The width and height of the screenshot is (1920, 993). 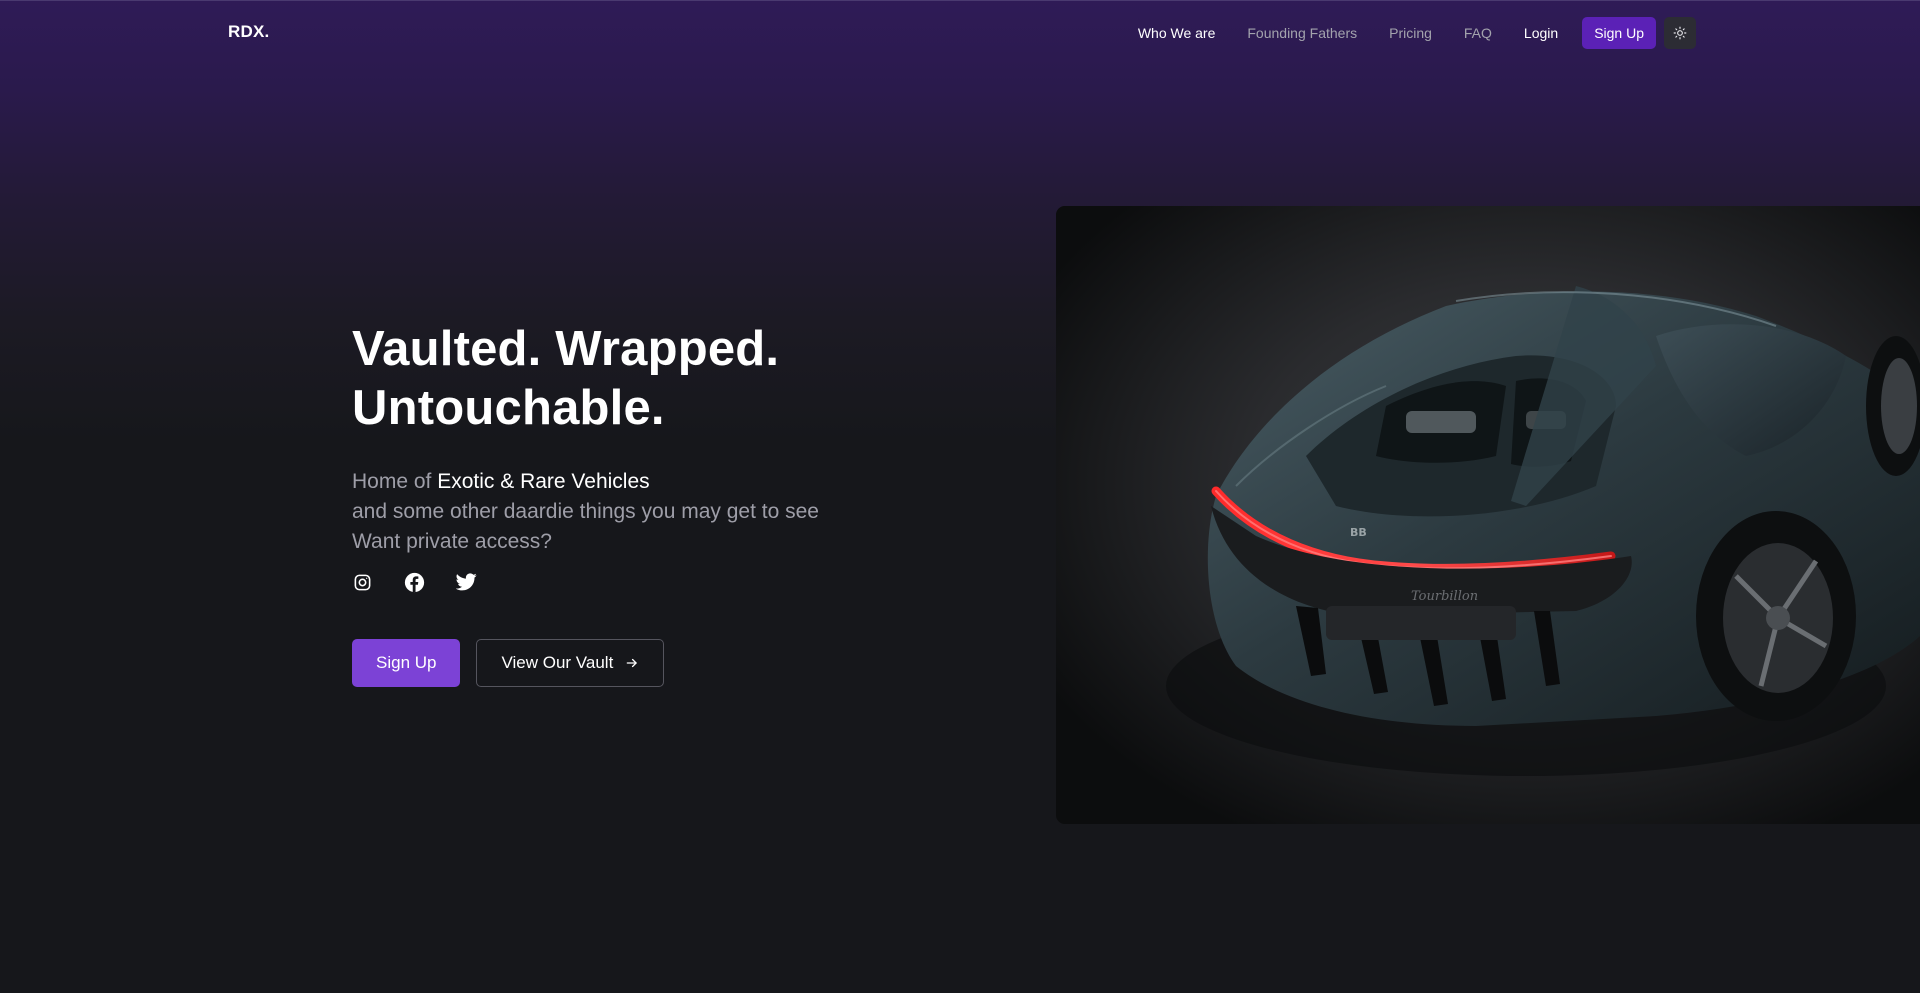 What do you see at coordinates (566, 349) in the screenshot?
I see `hero-title-line-1: Vaulted. Wrapped.` at bounding box center [566, 349].